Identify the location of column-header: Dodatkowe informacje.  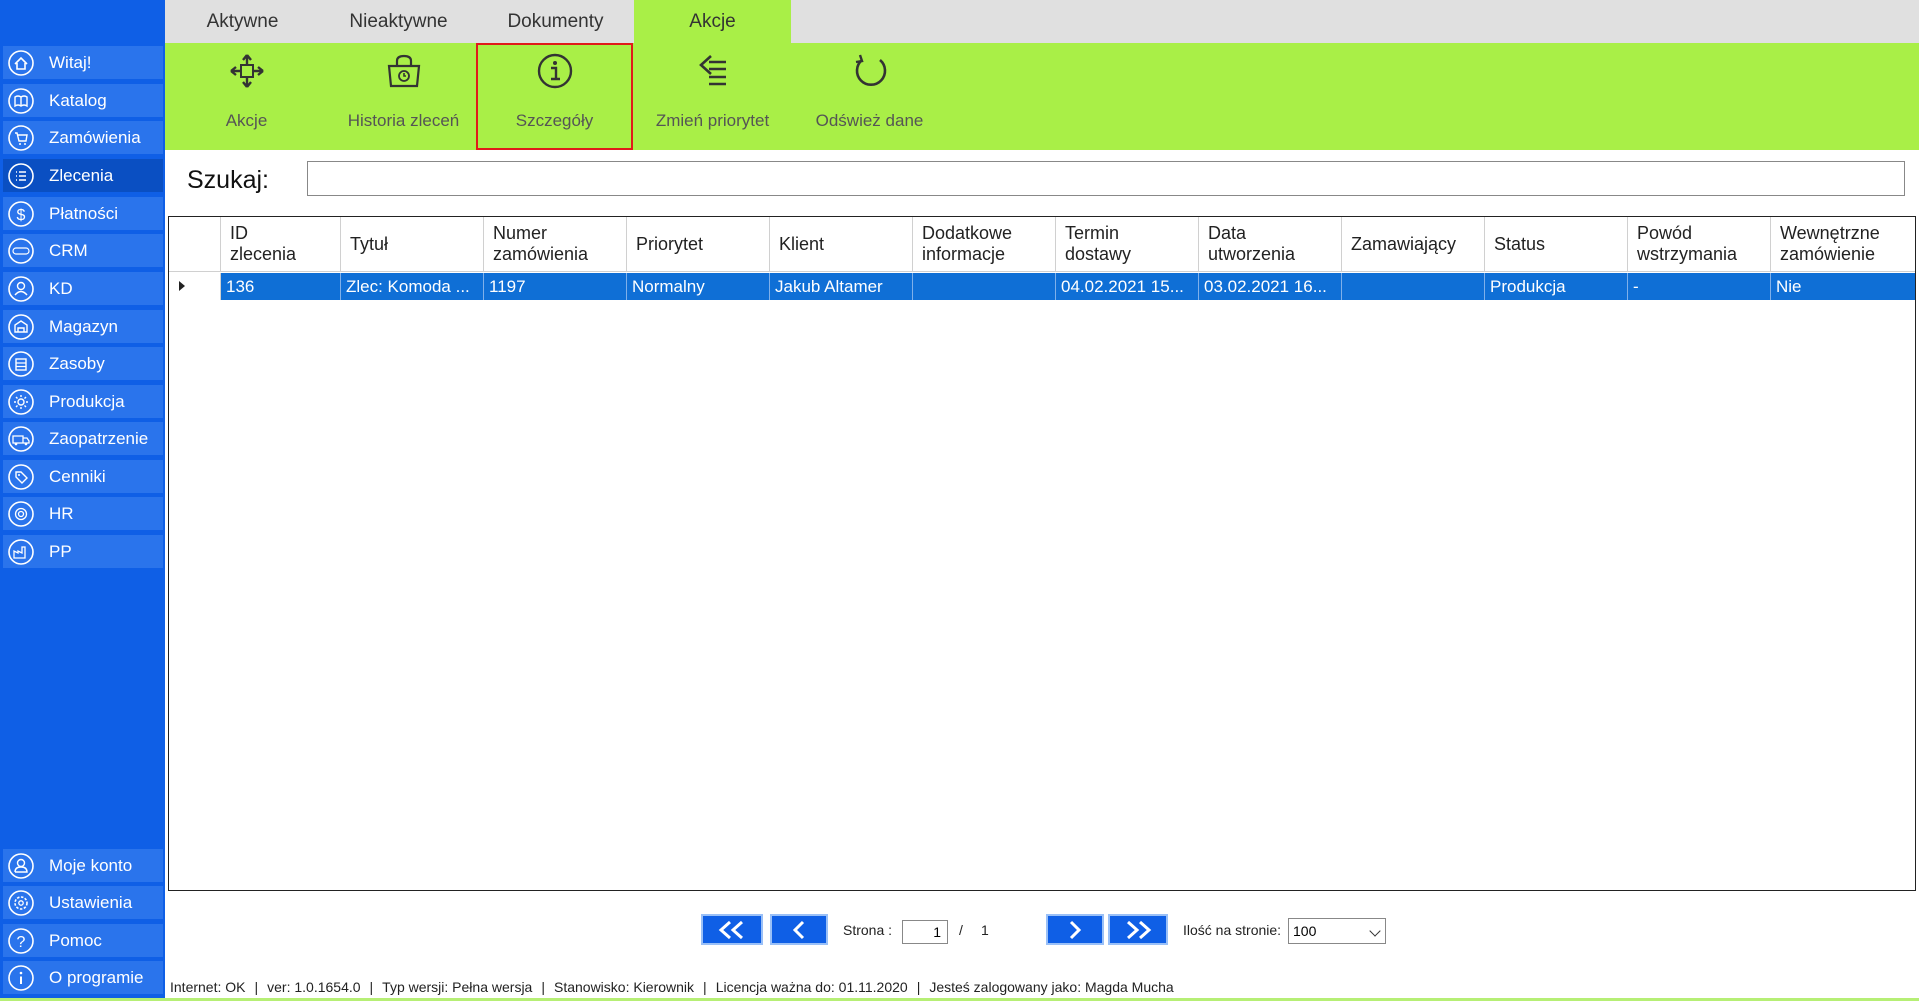
(984, 244).